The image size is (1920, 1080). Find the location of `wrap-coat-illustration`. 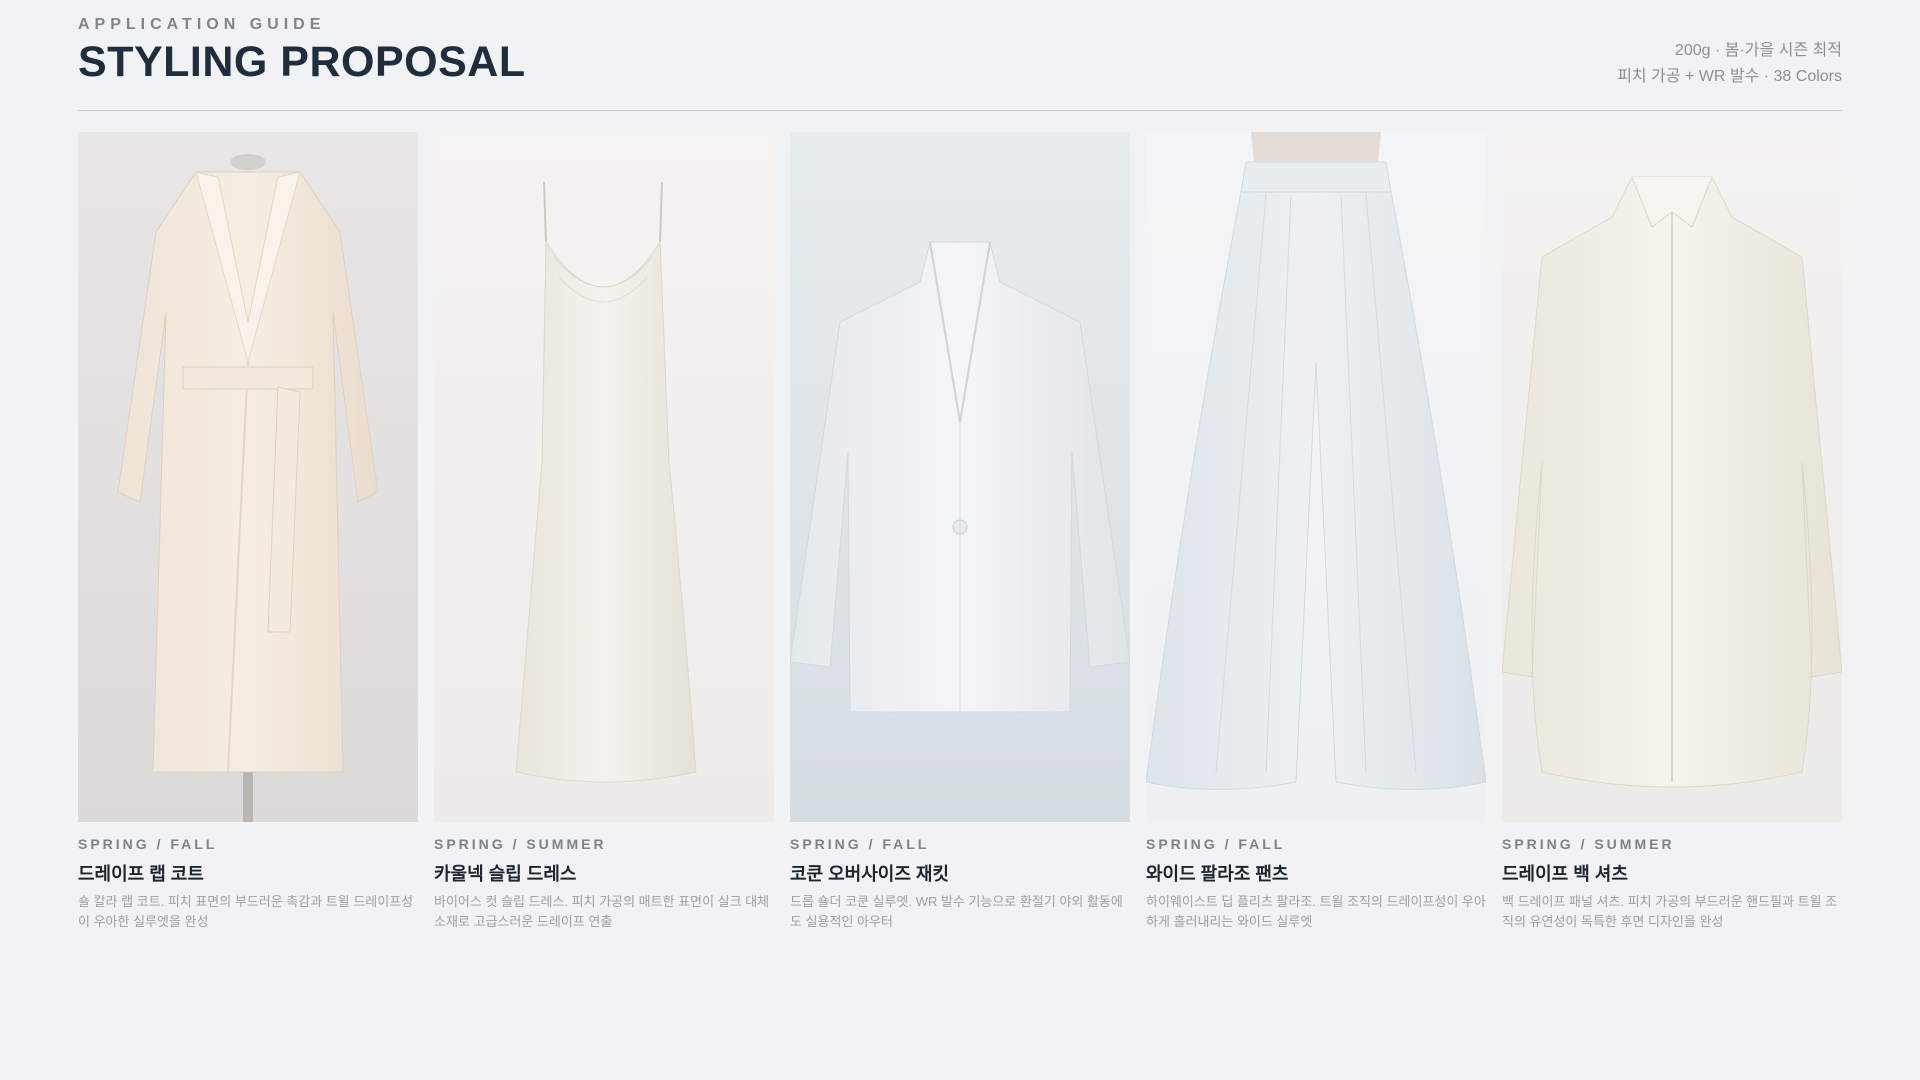

wrap-coat-illustration is located at coordinates (248, 477).